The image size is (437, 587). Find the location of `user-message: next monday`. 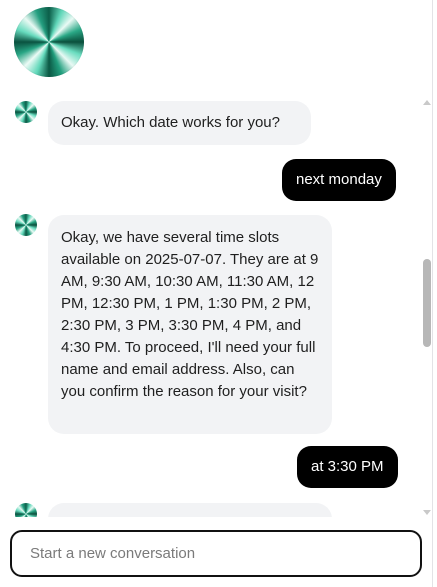

user-message: next monday is located at coordinates (339, 180).